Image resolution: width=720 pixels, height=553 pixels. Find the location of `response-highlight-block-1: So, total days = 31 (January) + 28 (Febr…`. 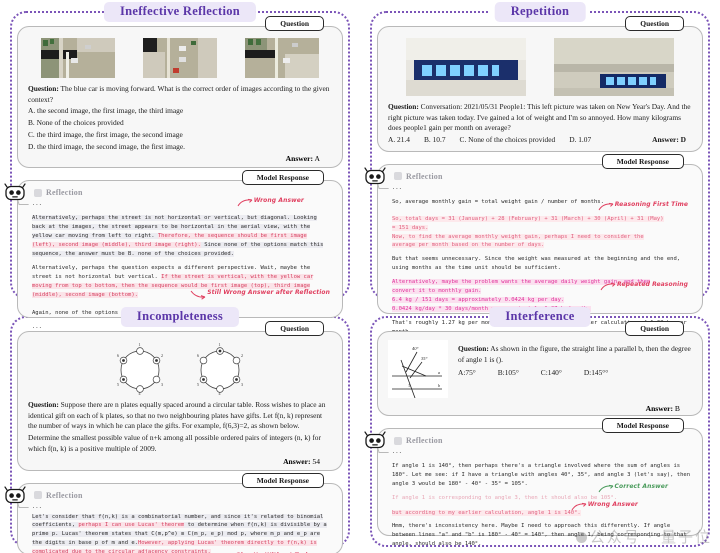

response-highlight-block-1: So, total days = 31 (January) + 28 (Febr… is located at coordinates (542, 233).